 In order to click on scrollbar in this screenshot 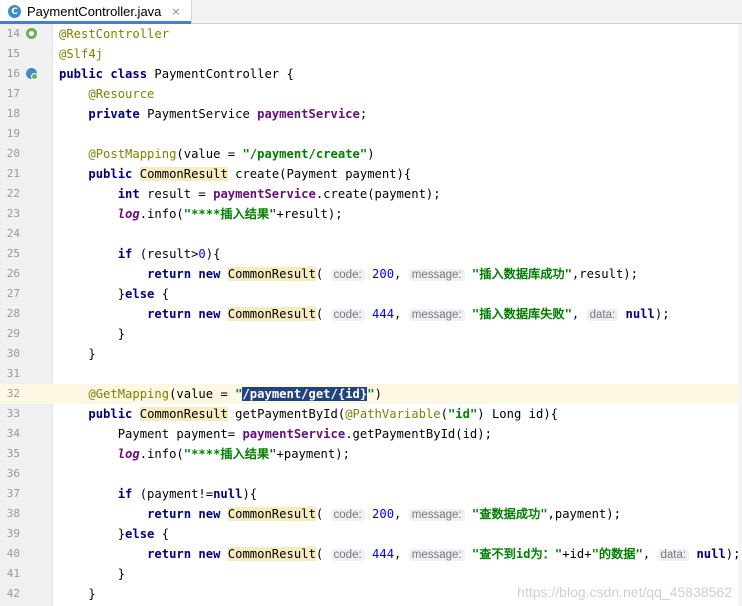, I will do `click(740, 315)`.